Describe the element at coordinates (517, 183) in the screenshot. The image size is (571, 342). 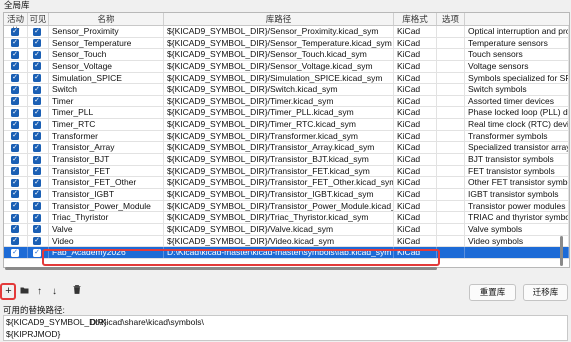
I see `cell-description: Other FET transistor symbols` at that location.